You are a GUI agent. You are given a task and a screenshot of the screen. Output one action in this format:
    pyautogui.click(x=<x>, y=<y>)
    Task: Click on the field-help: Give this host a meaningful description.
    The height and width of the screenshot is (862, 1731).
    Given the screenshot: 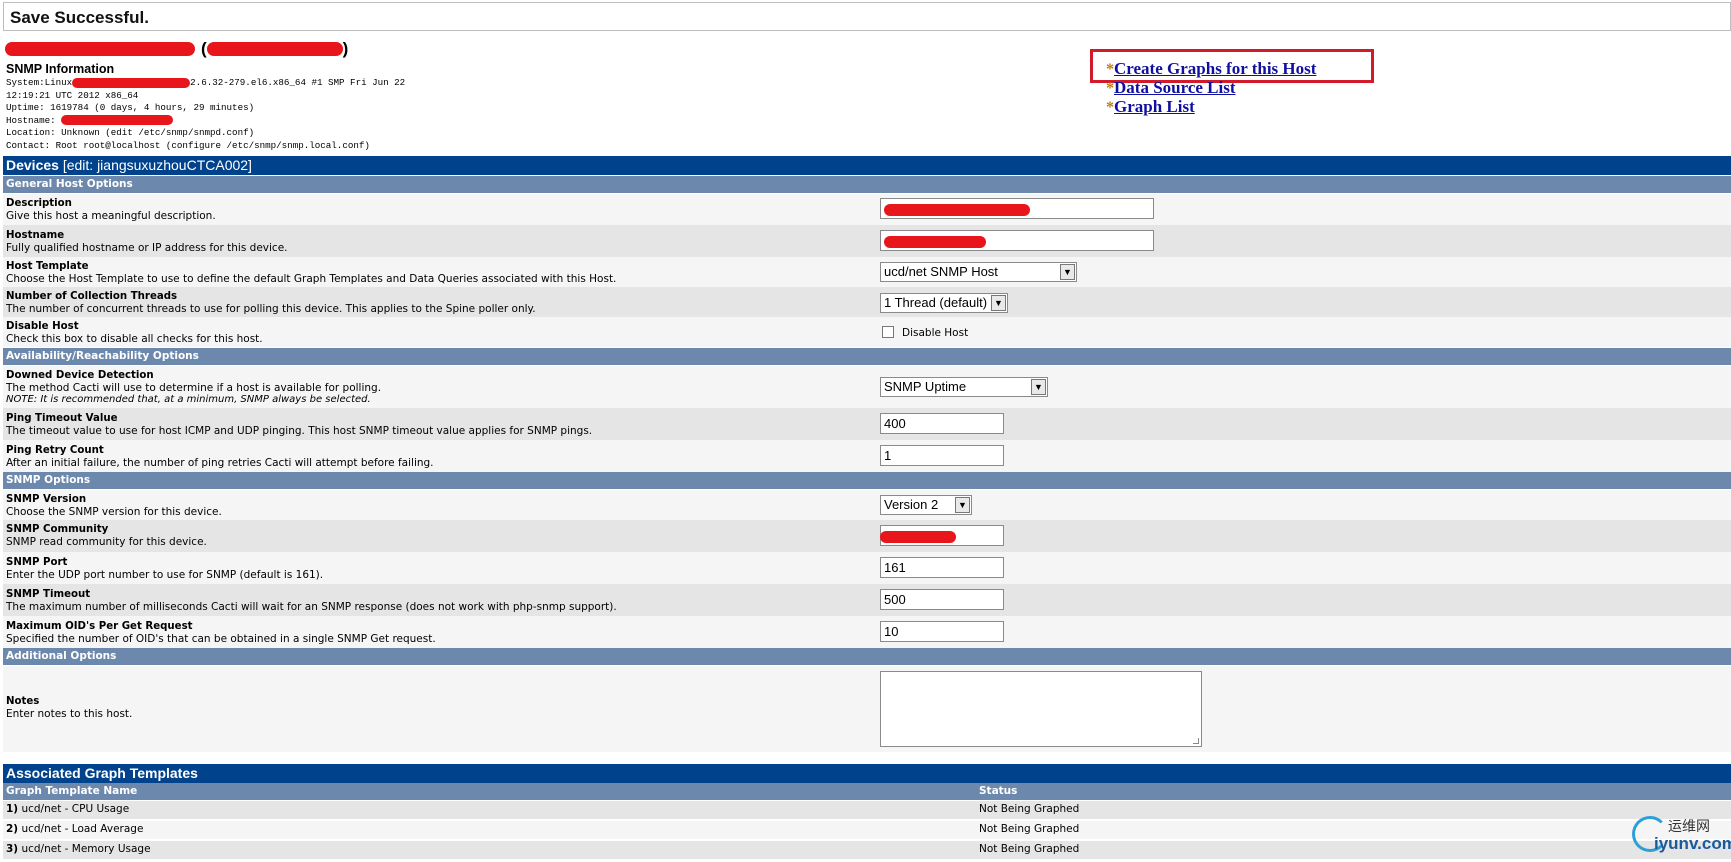 What is the action you would take?
    pyautogui.click(x=111, y=216)
    